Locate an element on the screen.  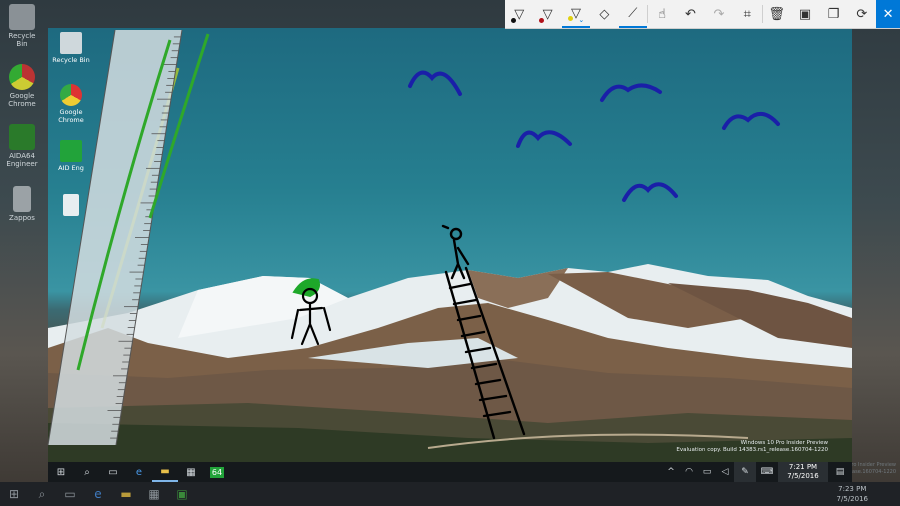
undo-icon: ↶ is located at coordinates (690, 14).